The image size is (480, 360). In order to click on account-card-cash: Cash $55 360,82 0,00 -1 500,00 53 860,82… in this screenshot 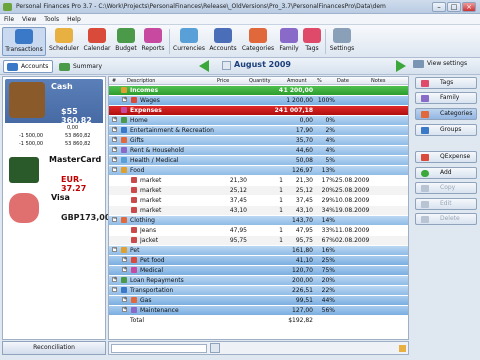, I will do `click(54, 114)`.